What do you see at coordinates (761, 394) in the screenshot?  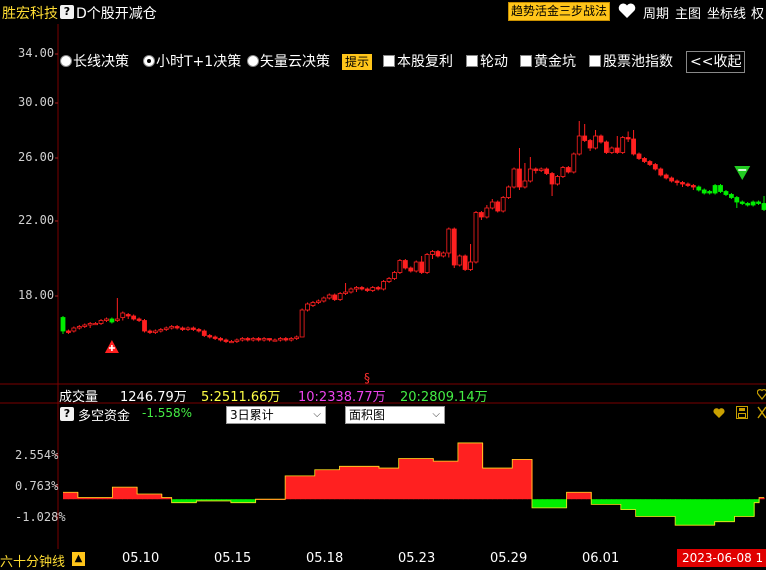 I see `heart-outline-icon` at bounding box center [761, 394].